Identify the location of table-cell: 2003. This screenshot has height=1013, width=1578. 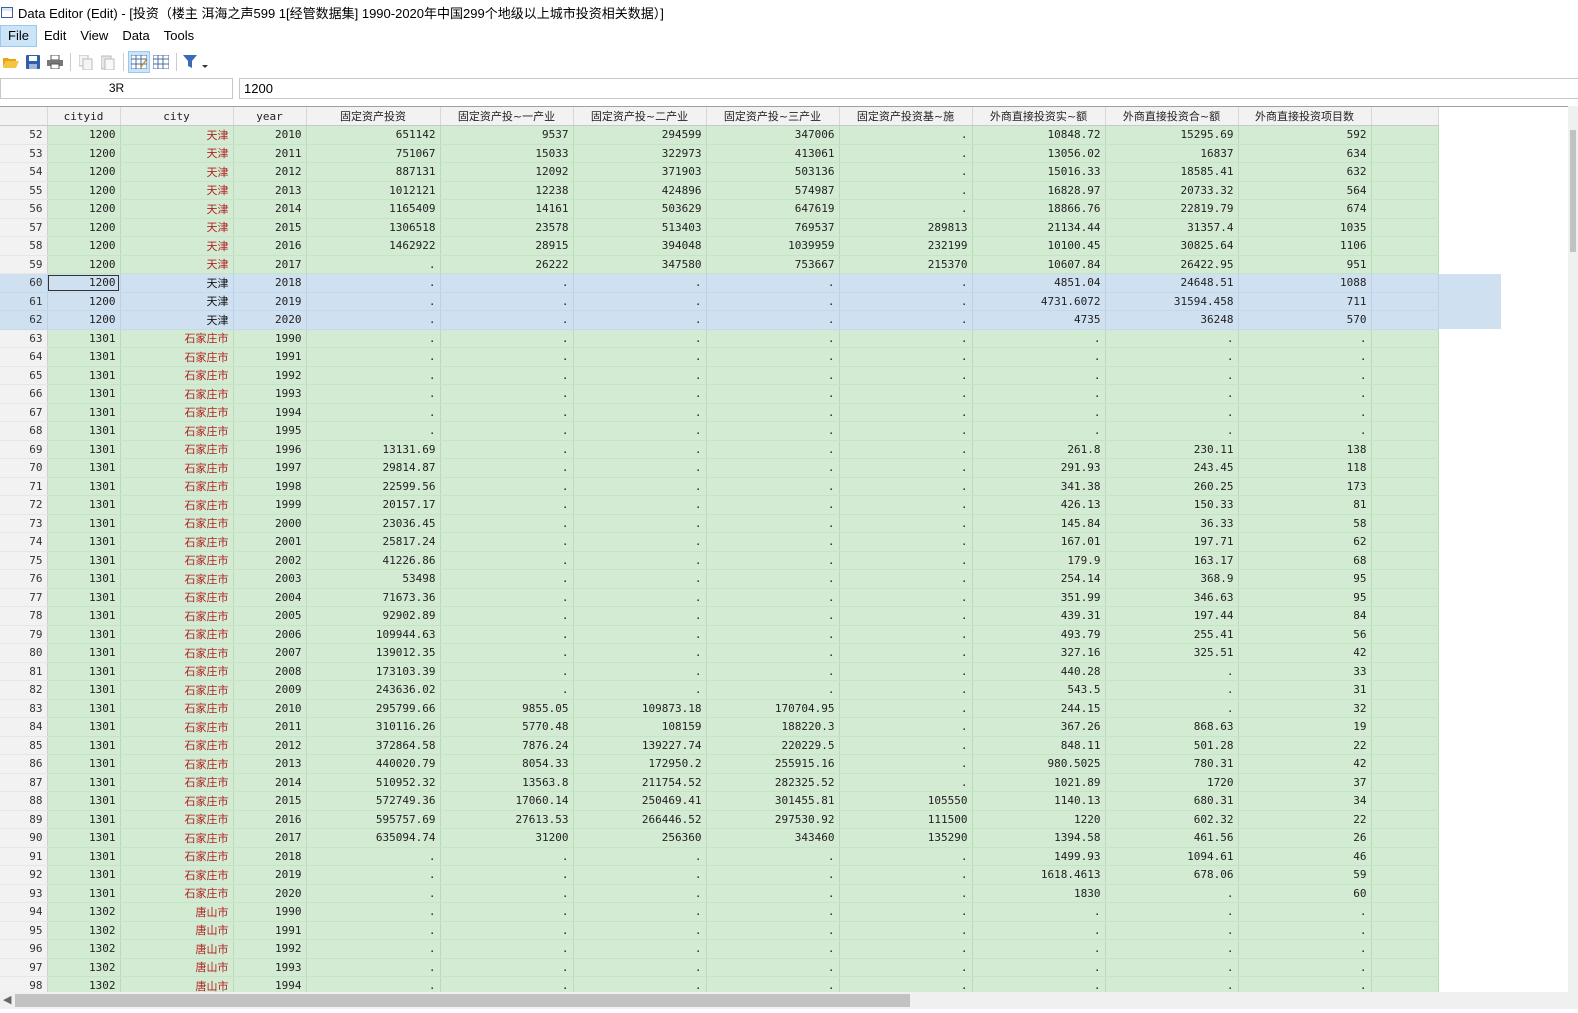
(270, 579).